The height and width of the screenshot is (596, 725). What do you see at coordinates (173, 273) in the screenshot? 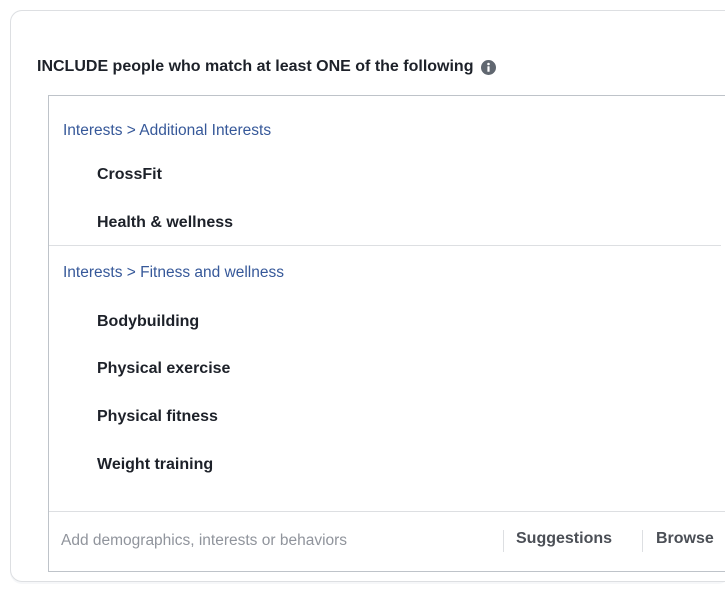
I see `category-fitness-wellness: Interests > Fitness and wellness` at bounding box center [173, 273].